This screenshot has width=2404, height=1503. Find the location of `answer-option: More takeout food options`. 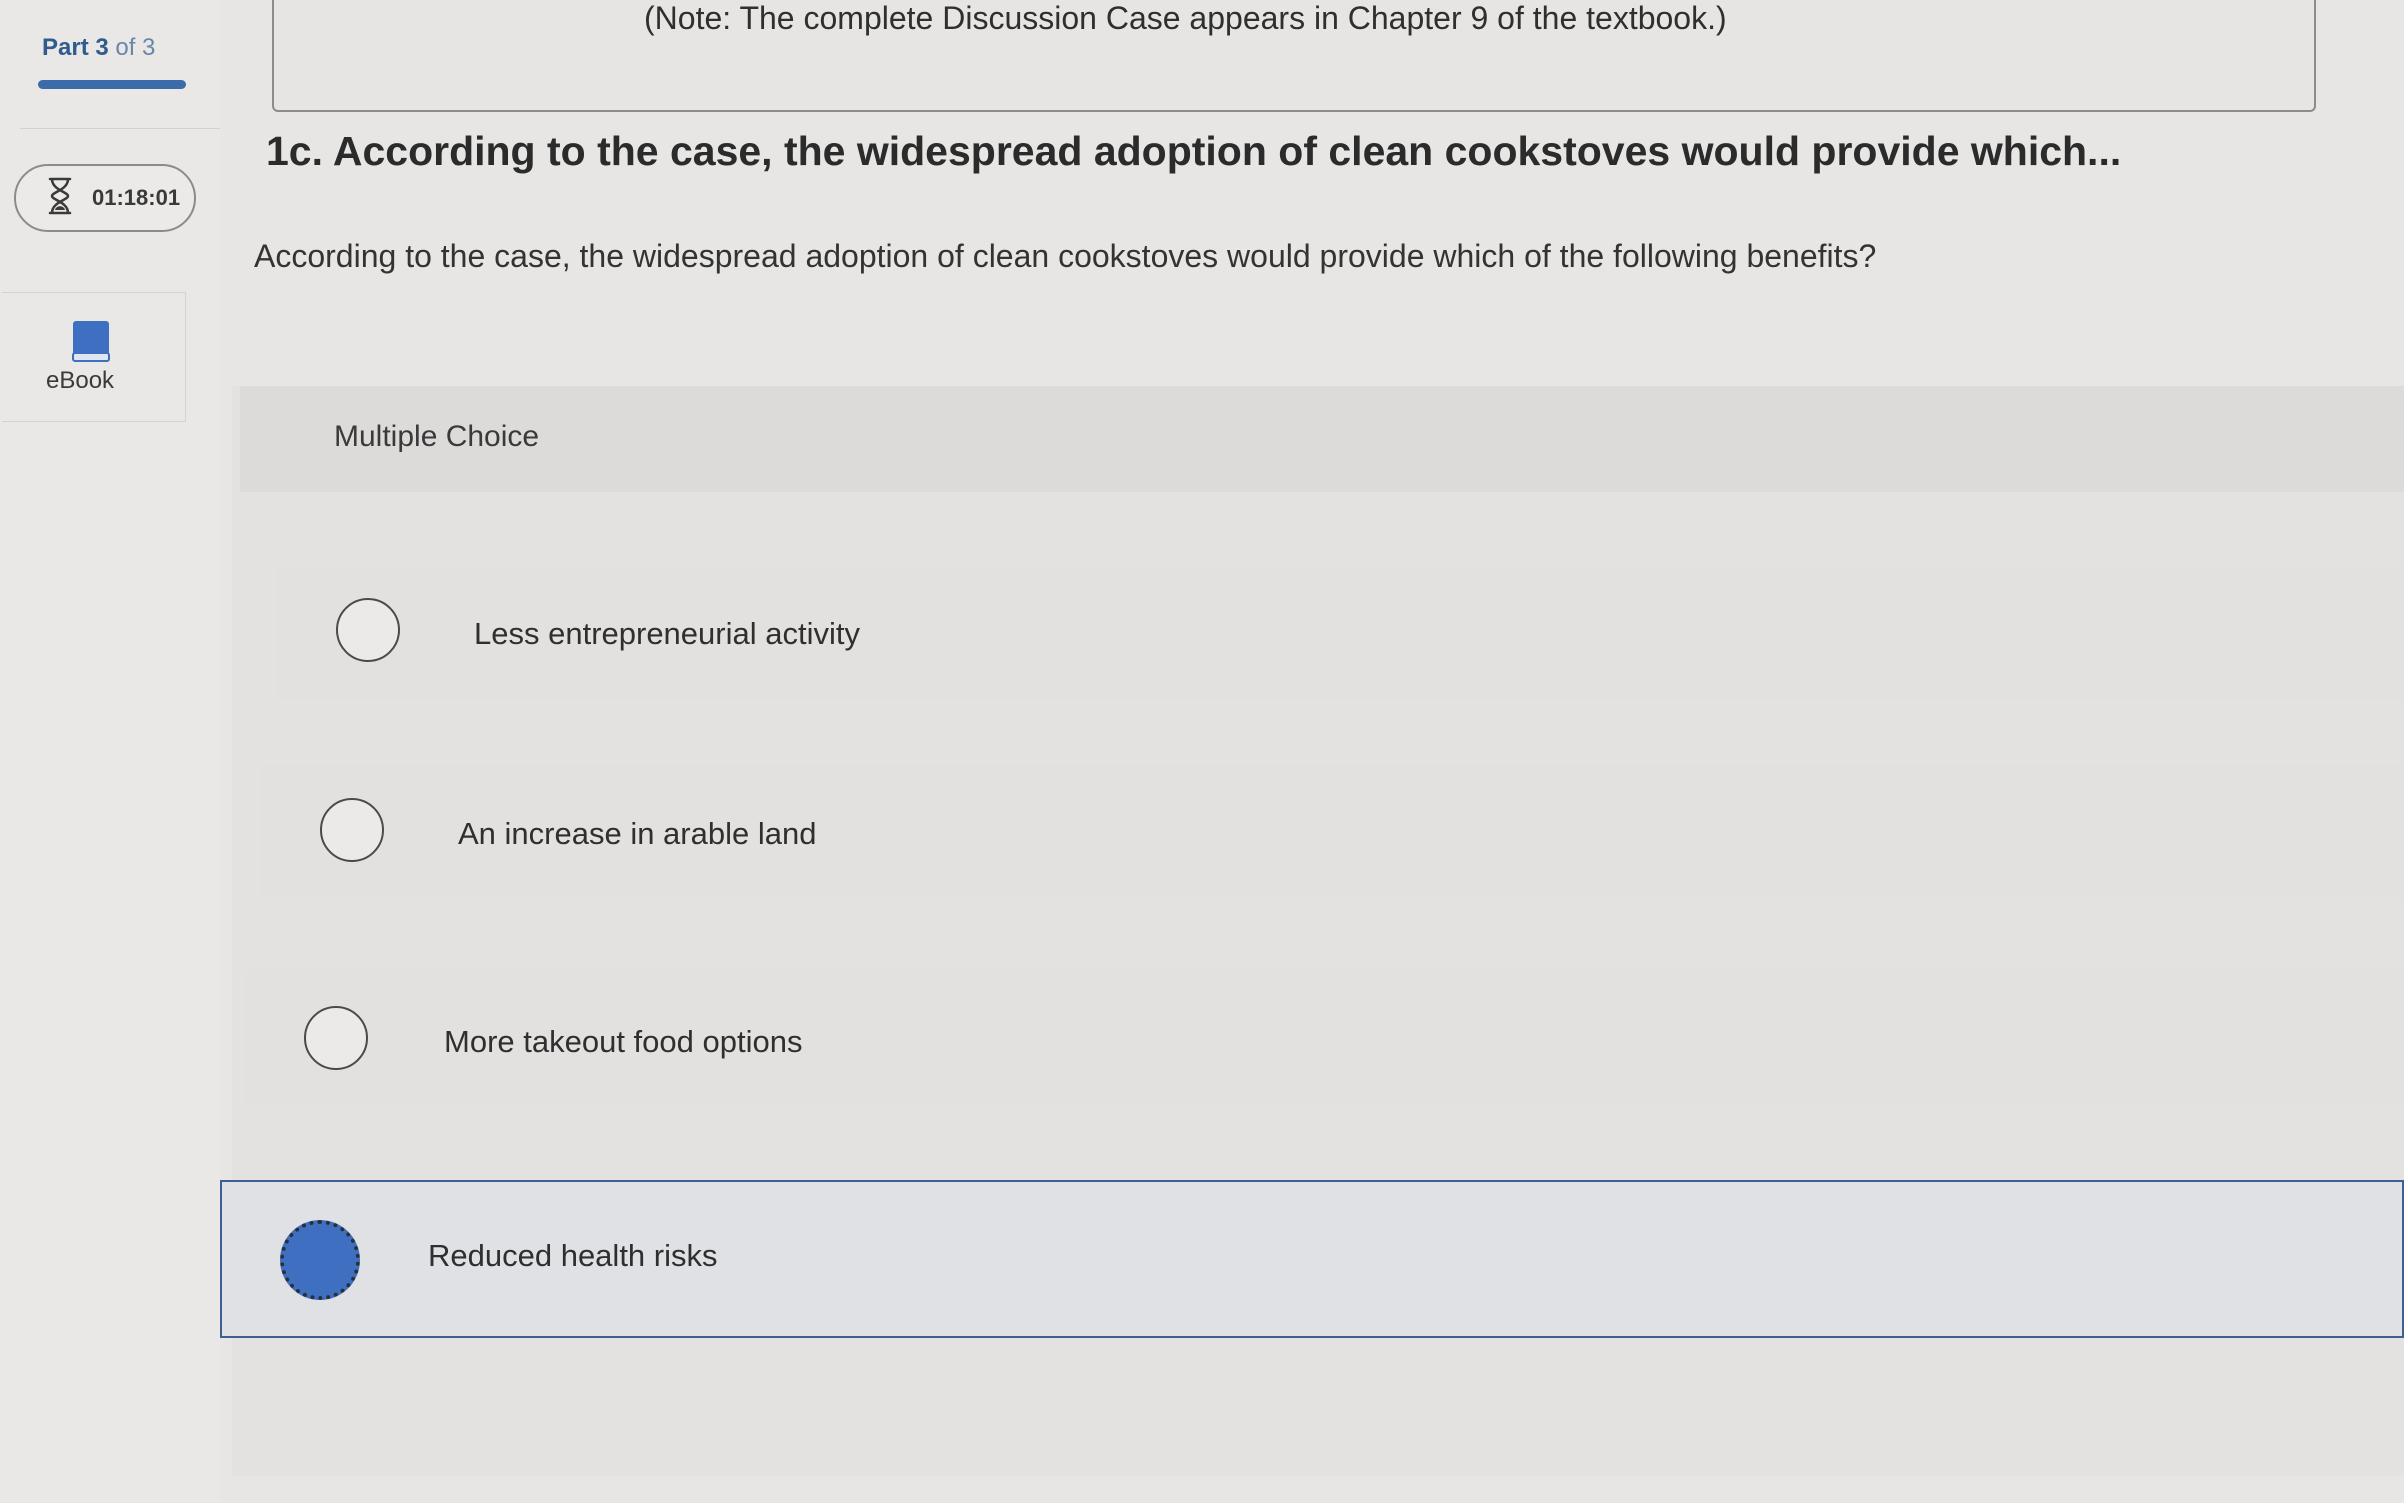

answer-option: More takeout food options is located at coordinates (1324, 1037).